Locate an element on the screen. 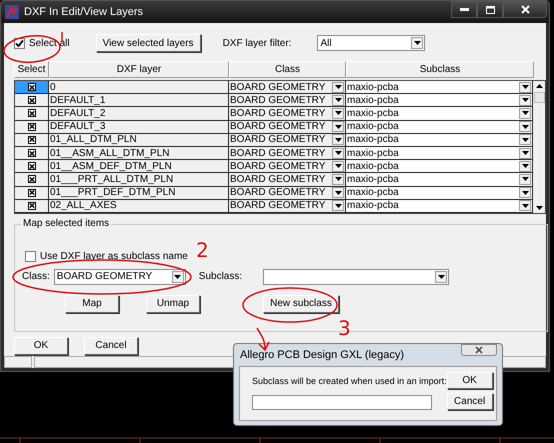 The height and width of the screenshot is (443, 554). table-cell: DEFAULT_2 is located at coordinates (139, 114).